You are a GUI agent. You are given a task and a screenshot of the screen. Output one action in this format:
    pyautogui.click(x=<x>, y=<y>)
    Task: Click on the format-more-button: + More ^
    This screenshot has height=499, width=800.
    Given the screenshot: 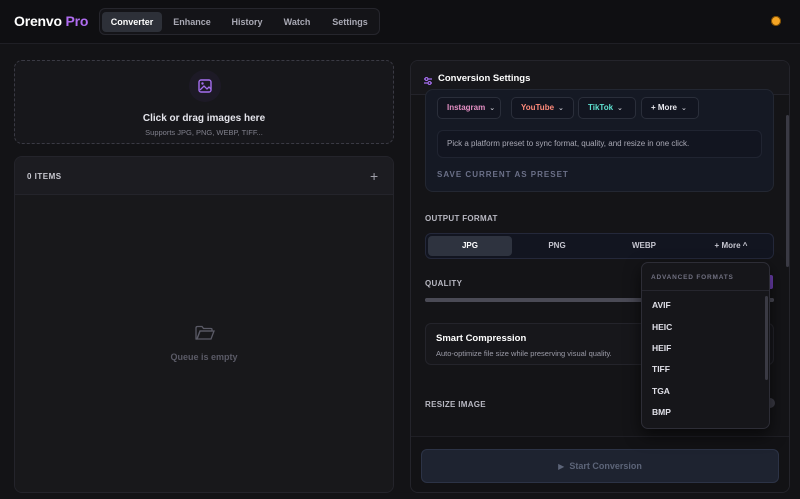 What is the action you would take?
    pyautogui.click(x=731, y=246)
    